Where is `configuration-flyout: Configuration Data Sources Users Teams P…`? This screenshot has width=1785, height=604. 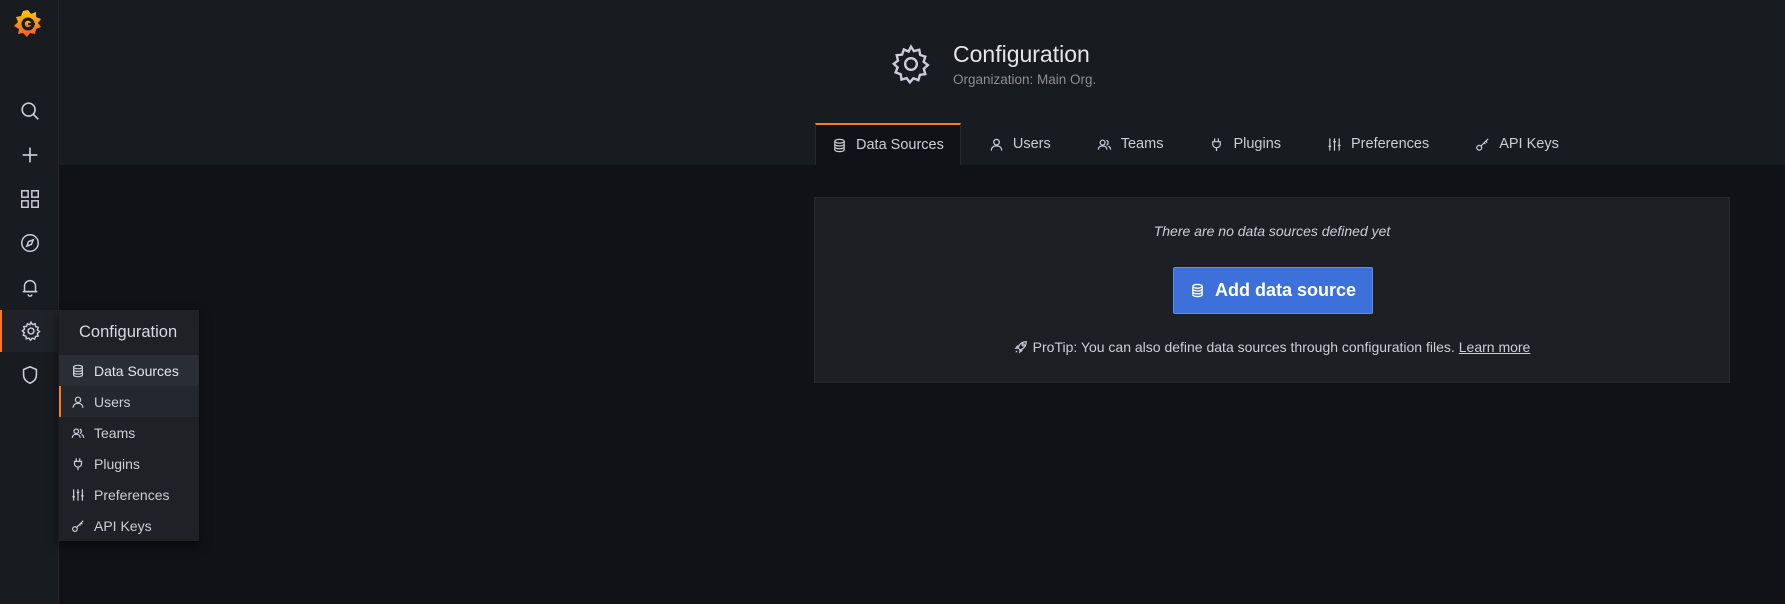 configuration-flyout: Configuration Data Sources Users Teams P… is located at coordinates (129, 425).